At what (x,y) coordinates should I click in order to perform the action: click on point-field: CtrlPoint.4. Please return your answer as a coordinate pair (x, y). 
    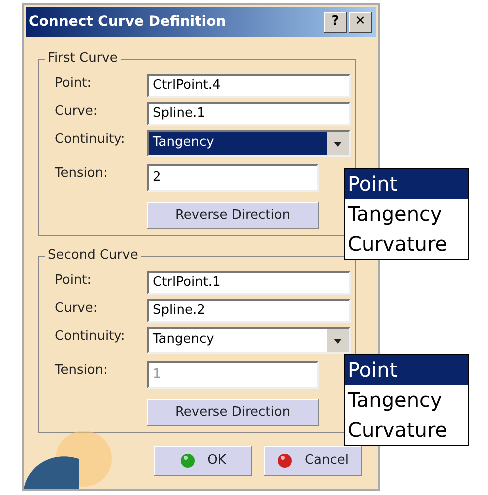
    Looking at the image, I should click on (249, 86).